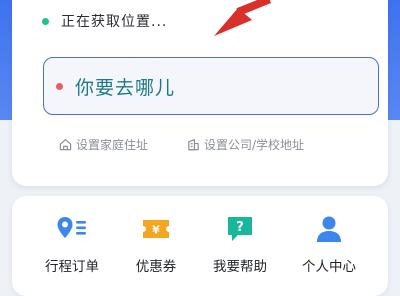 This screenshot has height=296, width=400. Describe the element at coordinates (329, 267) in the screenshot. I see `menu-label-profile: 个人中心` at that location.